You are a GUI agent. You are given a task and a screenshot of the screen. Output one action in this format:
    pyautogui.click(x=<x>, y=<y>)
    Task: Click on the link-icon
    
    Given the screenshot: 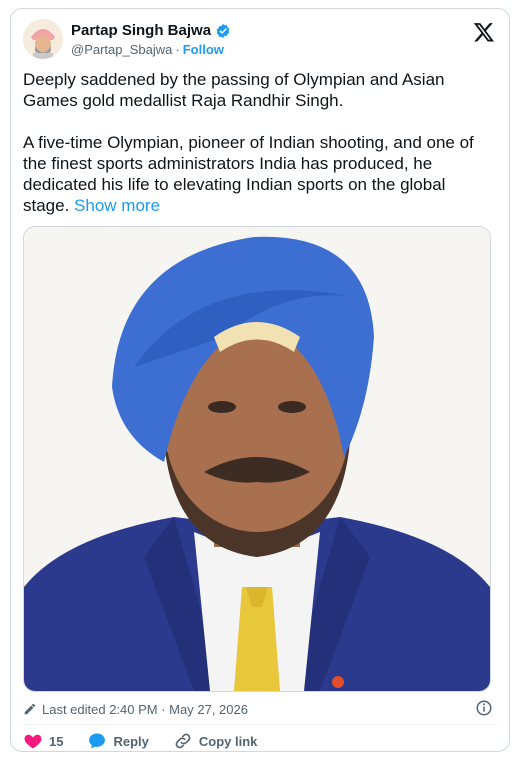 What is the action you would take?
    pyautogui.click(x=183, y=741)
    